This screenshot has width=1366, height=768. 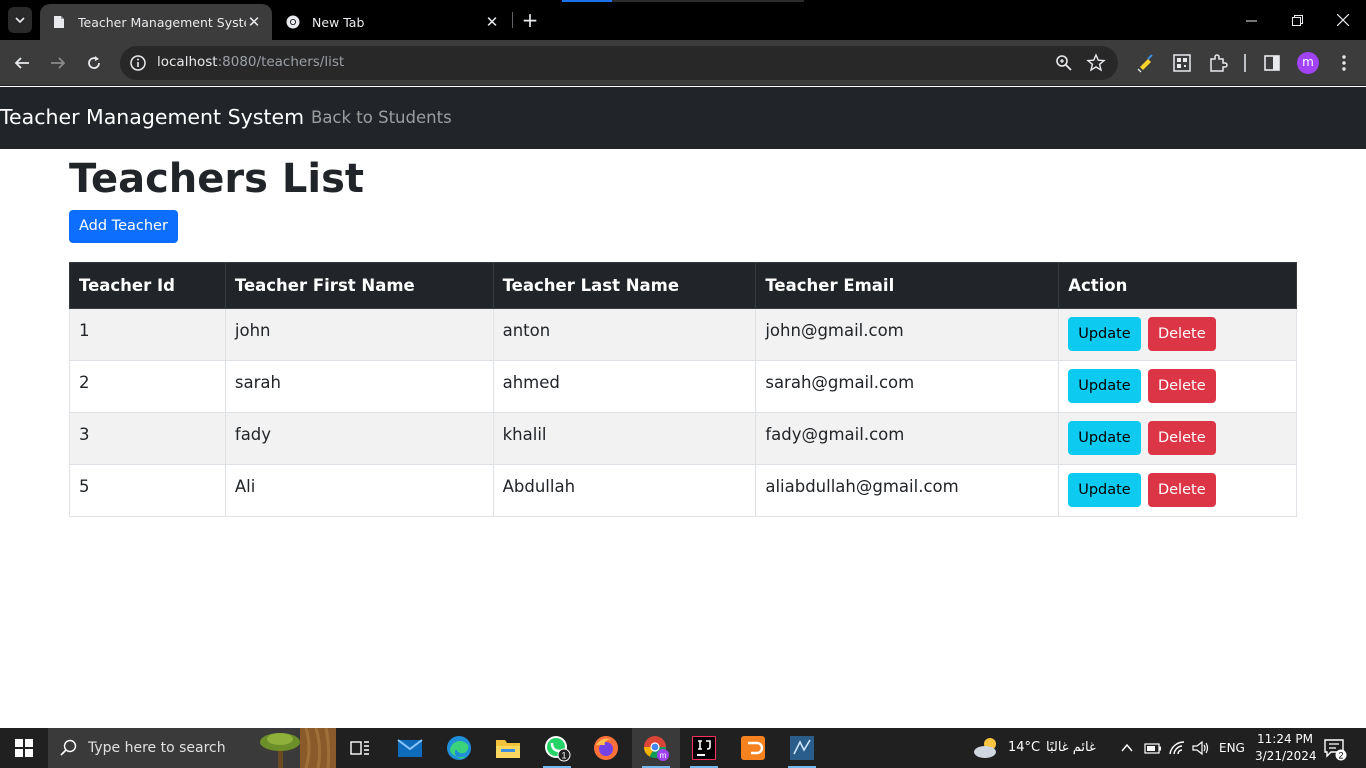 I want to click on url-host: localhost, so click(x=187, y=62).